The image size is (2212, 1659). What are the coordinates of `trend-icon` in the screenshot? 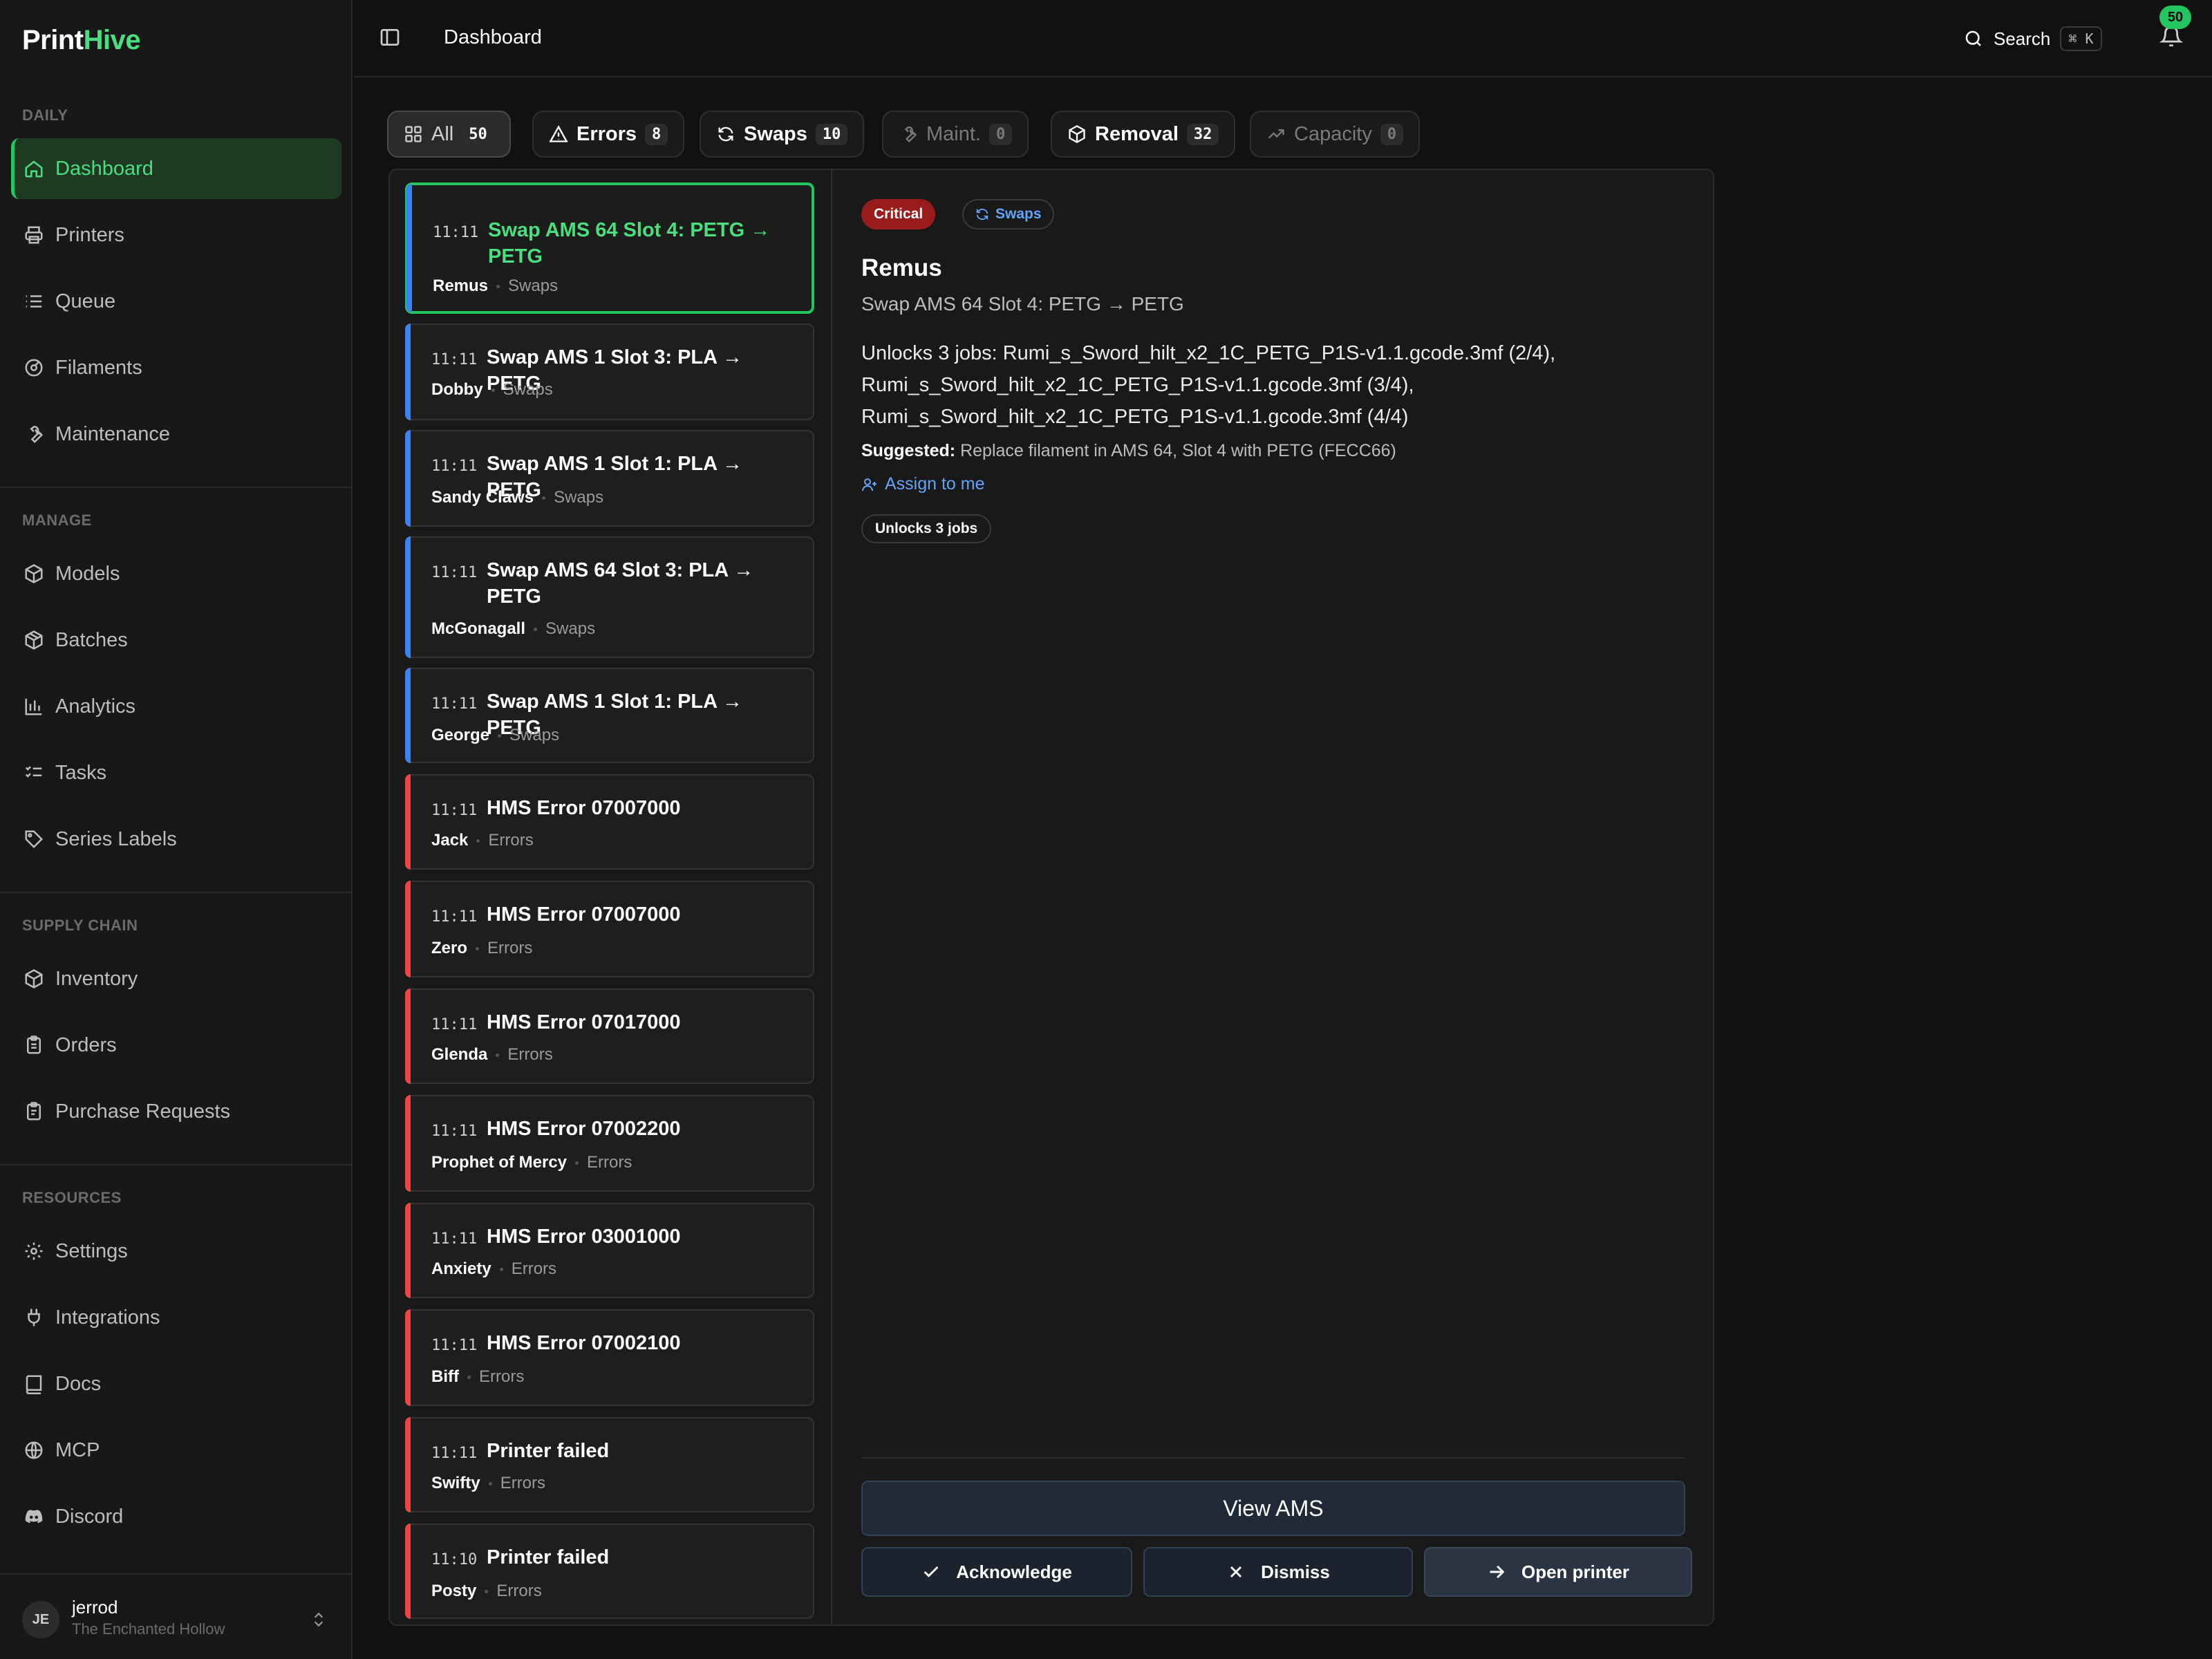 It's located at (1276, 134).